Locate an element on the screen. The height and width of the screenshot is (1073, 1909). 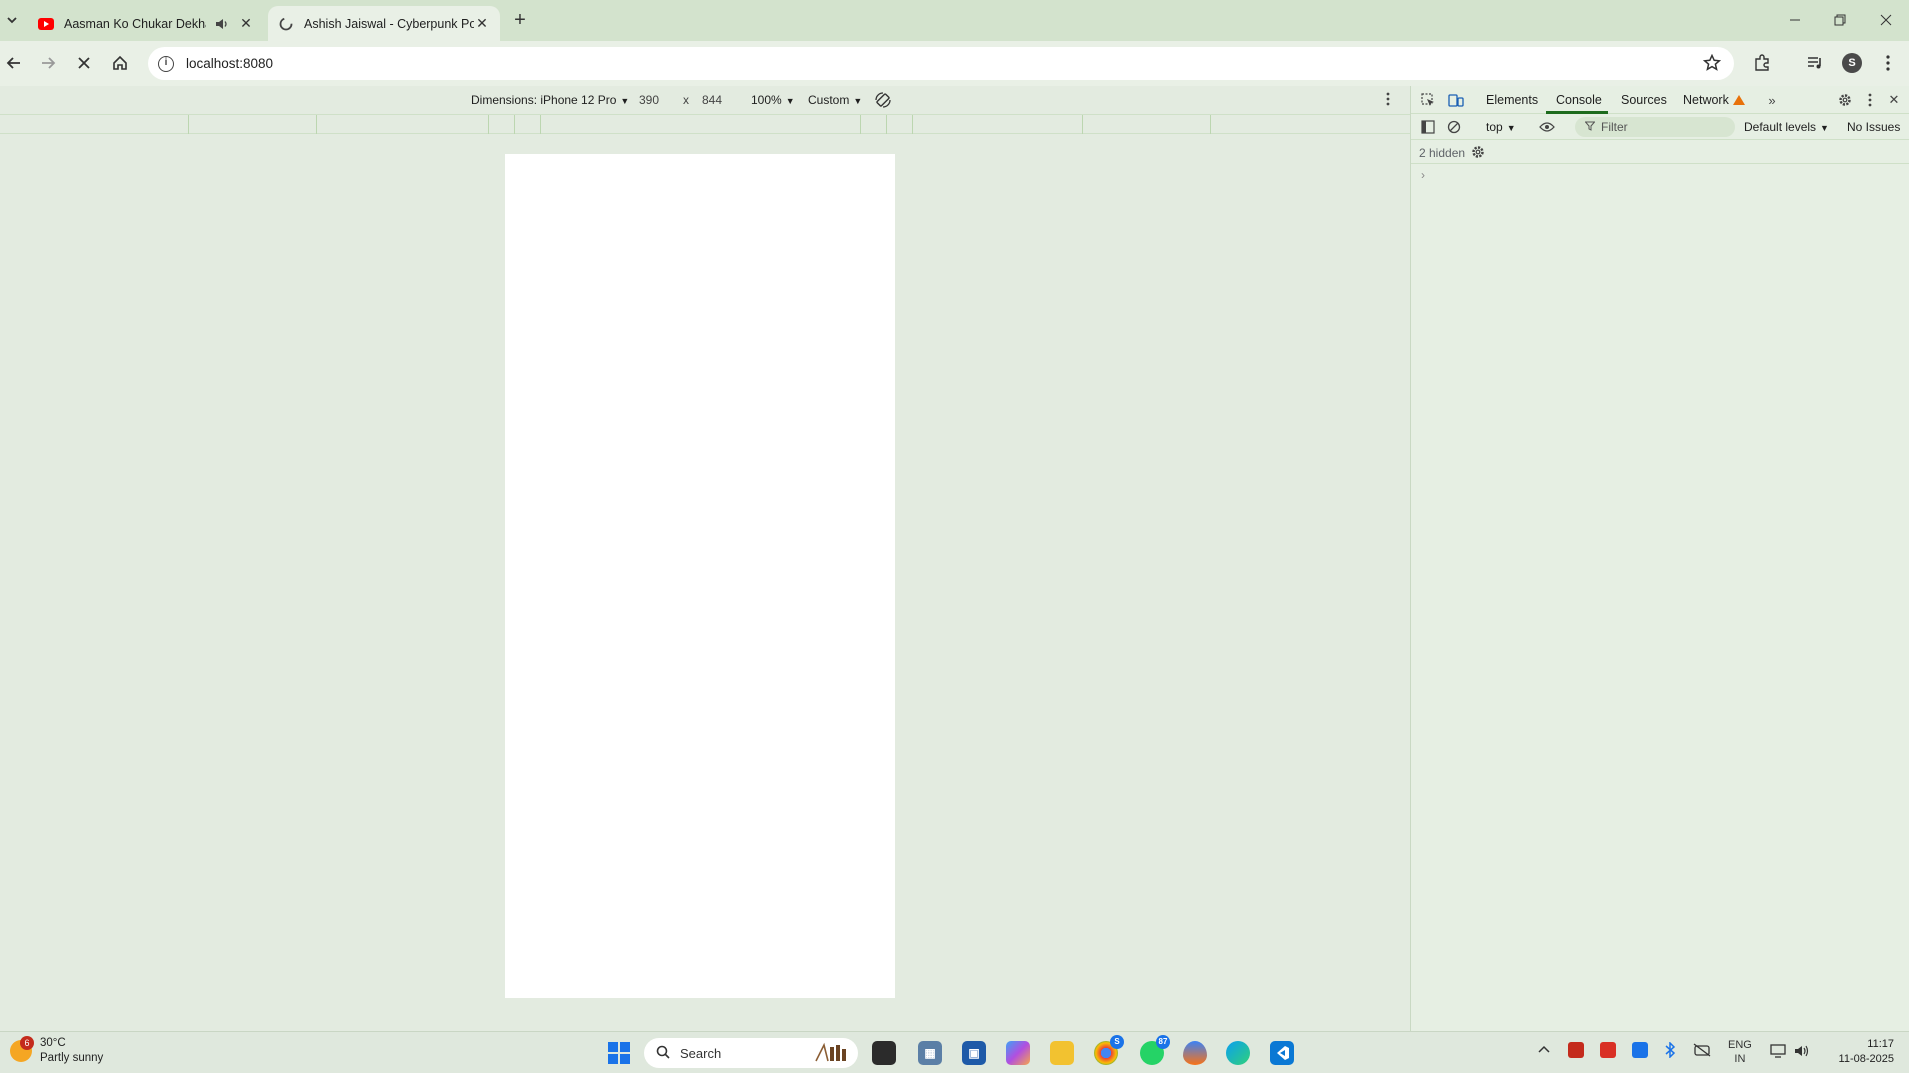
device-toolbar-more-icon is located at coordinates (1388, 100).